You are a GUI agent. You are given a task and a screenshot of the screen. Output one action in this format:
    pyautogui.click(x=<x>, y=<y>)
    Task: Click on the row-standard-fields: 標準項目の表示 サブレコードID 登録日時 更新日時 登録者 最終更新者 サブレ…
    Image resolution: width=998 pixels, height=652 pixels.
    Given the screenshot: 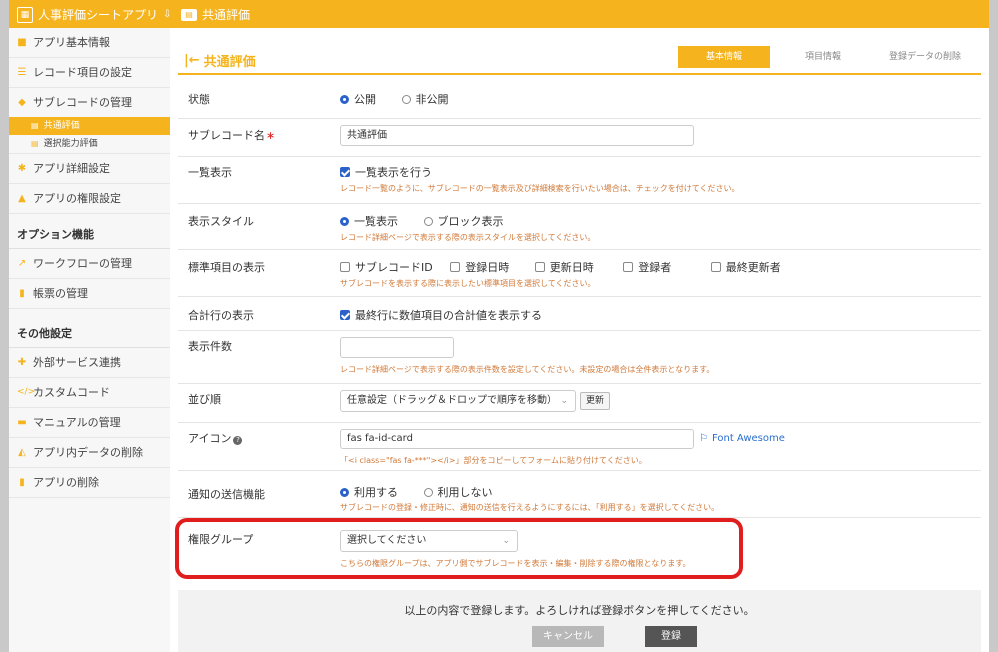 What is the action you would take?
    pyautogui.click(x=579, y=273)
    